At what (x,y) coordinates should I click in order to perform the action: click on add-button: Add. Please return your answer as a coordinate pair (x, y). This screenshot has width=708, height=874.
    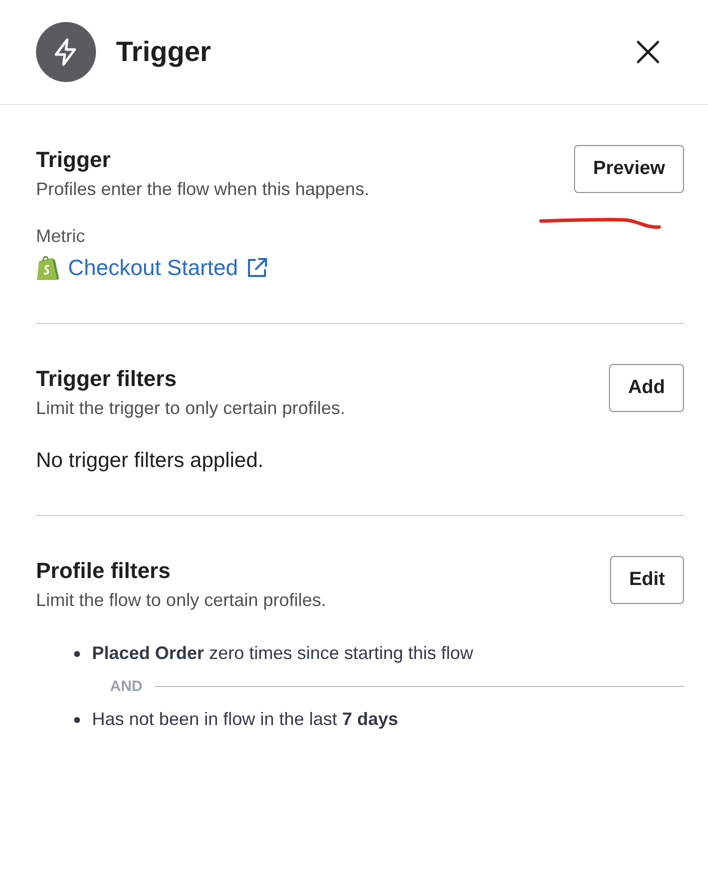
    Looking at the image, I should click on (646, 388).